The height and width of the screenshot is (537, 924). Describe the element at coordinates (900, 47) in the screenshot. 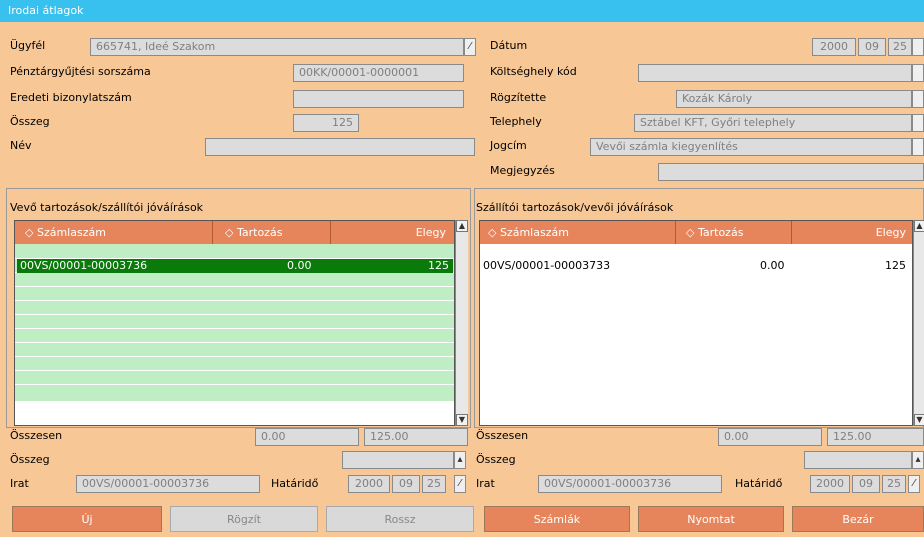

I see `datum-day: 25` at that location.